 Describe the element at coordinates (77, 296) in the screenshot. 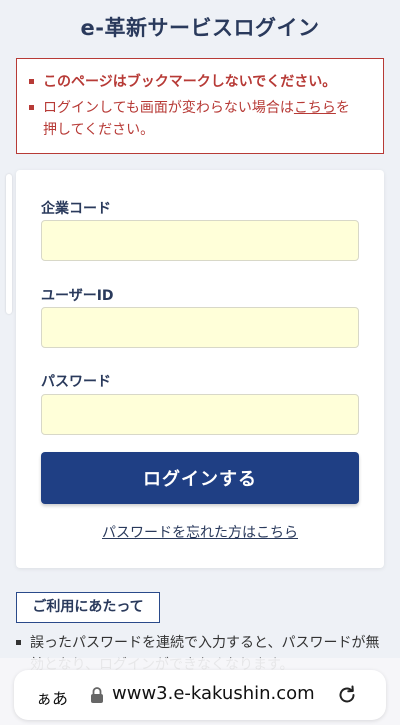

I see `user-id-label: ユーザーID` at that location.